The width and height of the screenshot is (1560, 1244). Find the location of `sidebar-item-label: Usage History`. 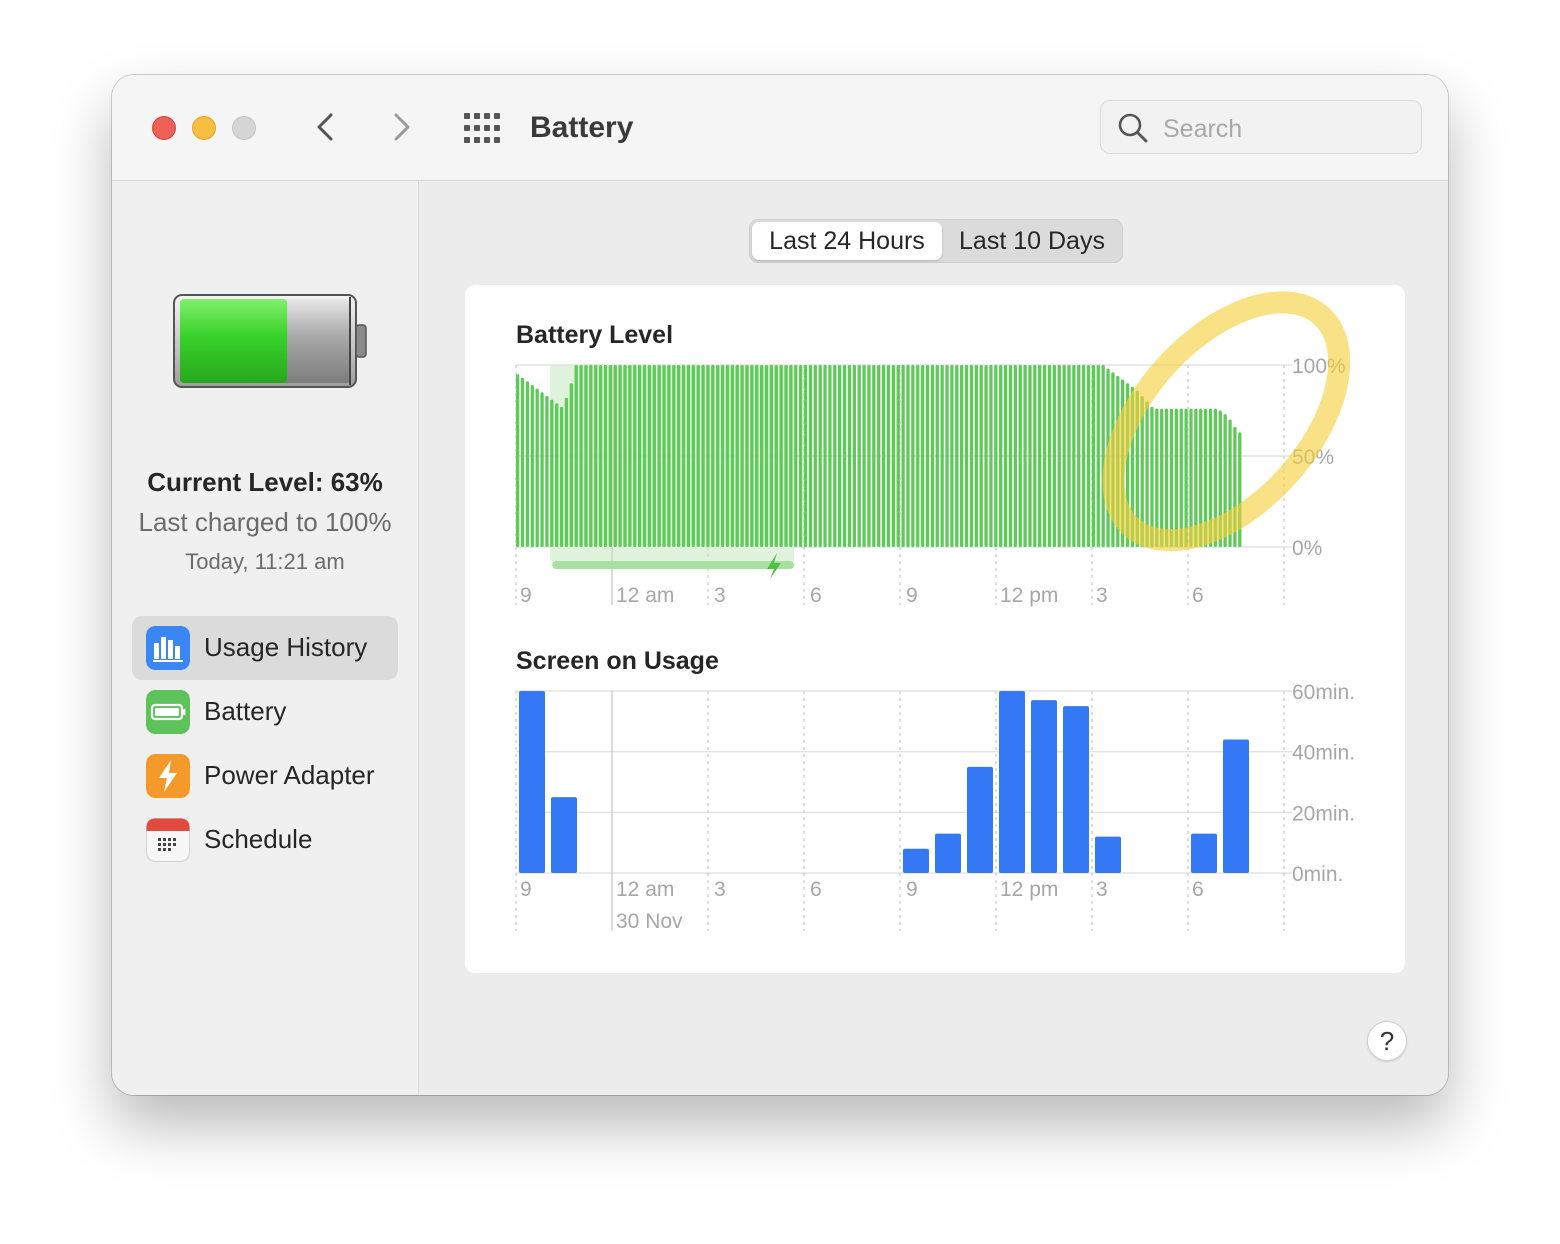

sidebar-item-label: Usage History is located at coordinates (286, 647).